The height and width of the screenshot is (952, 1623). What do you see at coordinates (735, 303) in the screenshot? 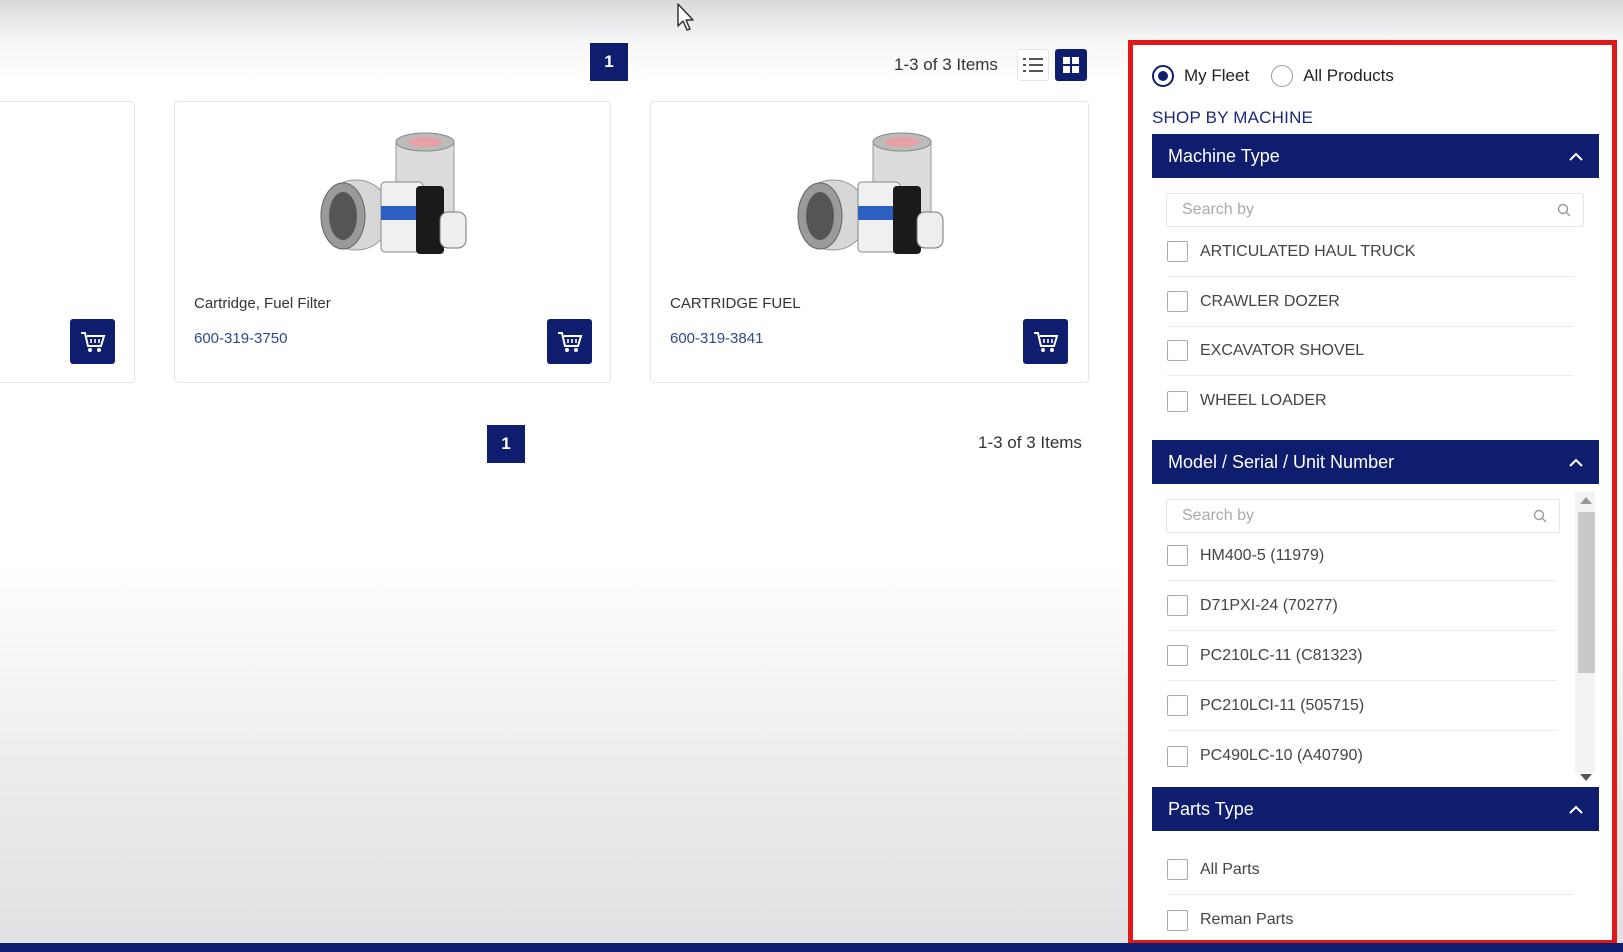
I see `product-name: CARTRIDGE FUEL` at bounding box center [735, 303].